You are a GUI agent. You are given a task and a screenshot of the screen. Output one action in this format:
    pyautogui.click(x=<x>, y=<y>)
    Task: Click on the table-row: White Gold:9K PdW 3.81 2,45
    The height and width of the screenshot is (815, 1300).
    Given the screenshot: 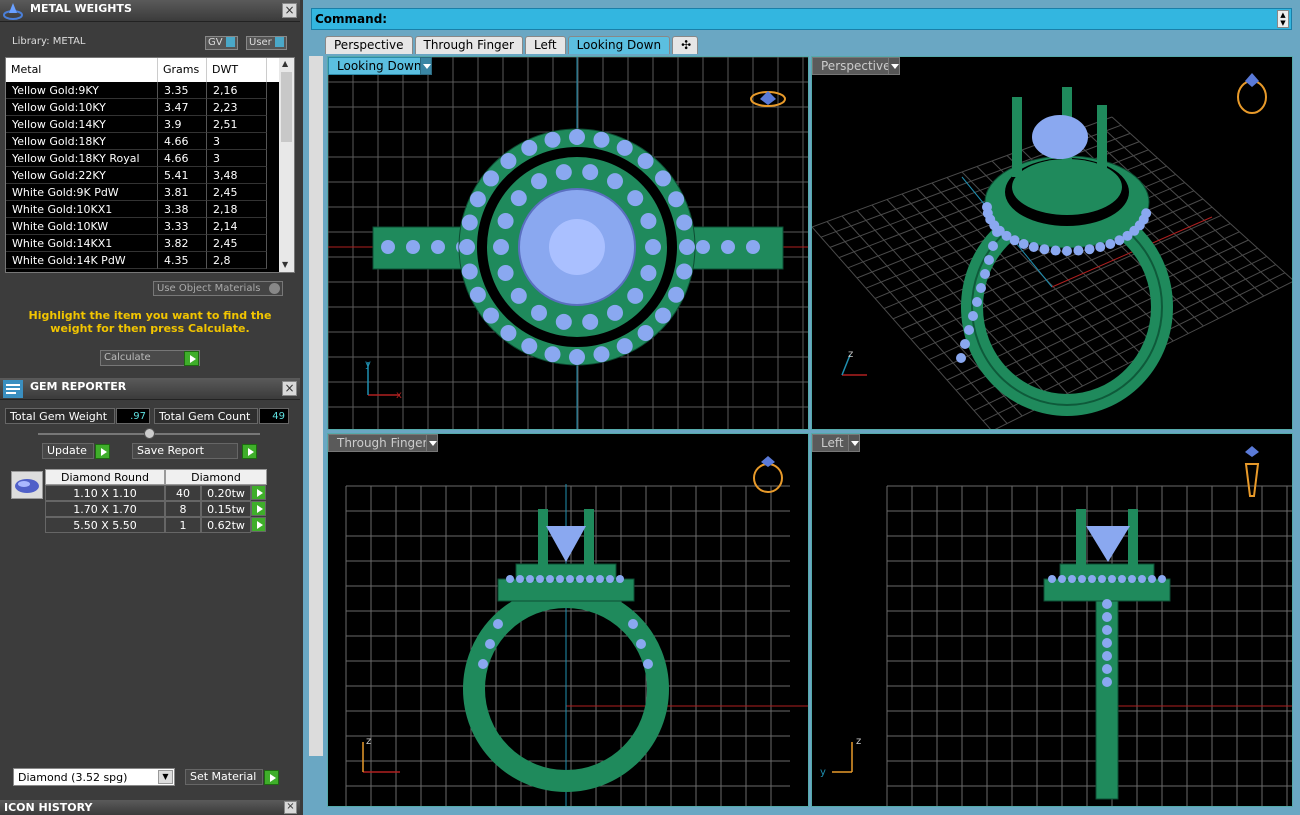 What is the action you would take?
    pyautogui.click(x=150, y=192)
    